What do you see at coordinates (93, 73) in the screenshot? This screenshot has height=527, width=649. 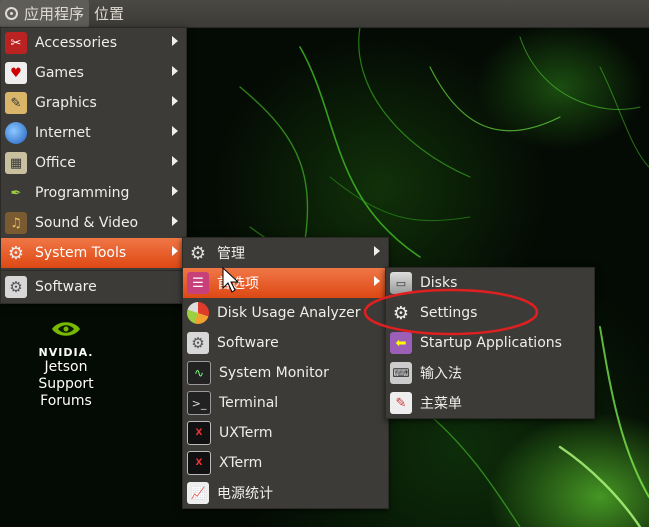 I see `menu-item-games: ♥ Games` at bounding box center [93, 73].